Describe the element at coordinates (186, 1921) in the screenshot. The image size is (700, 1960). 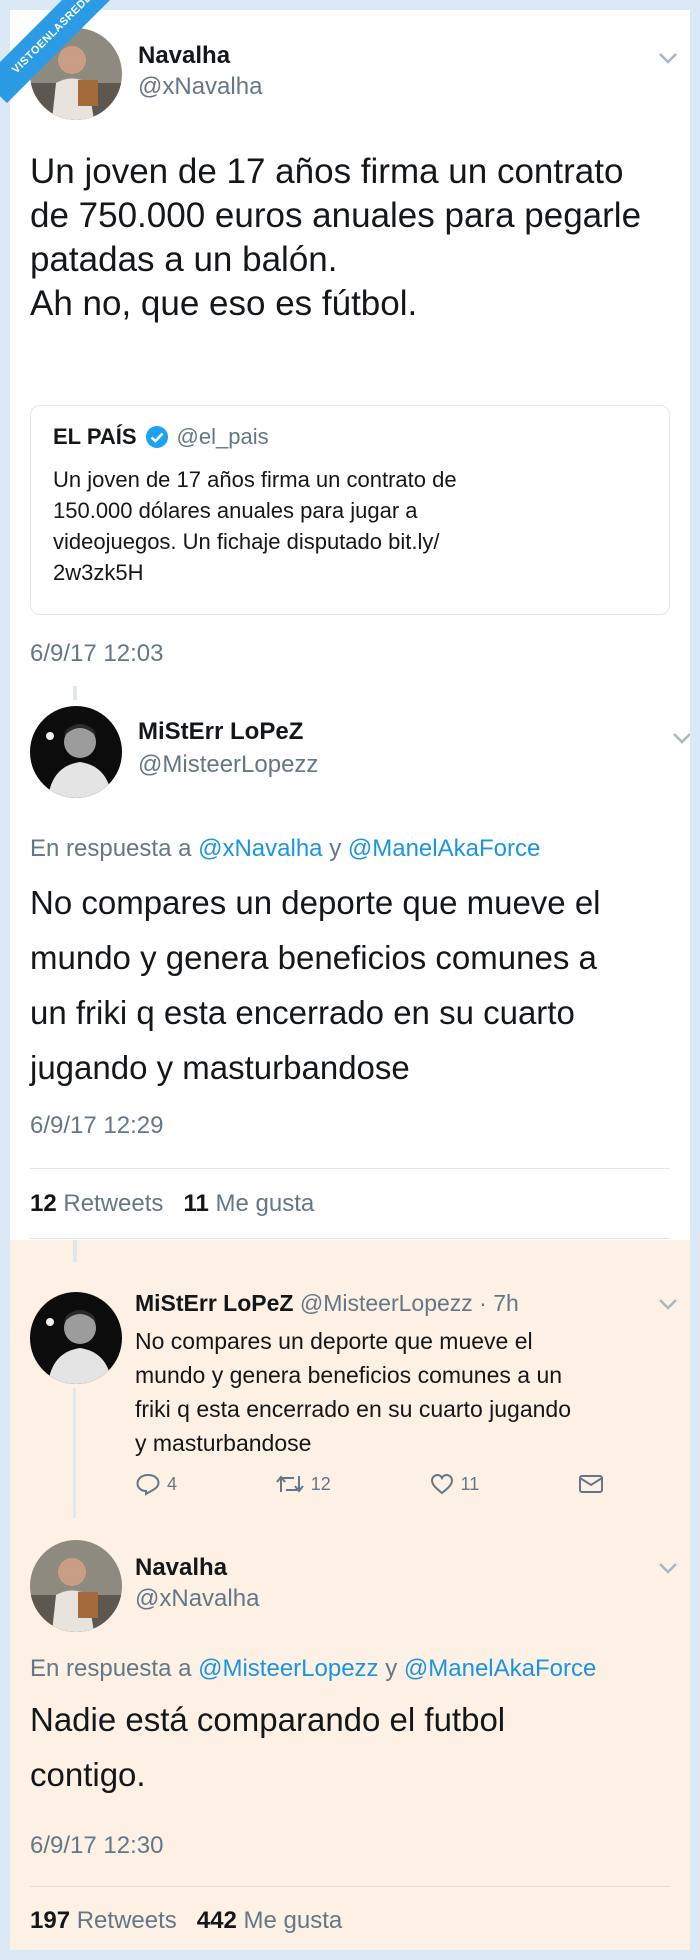
I see `engagement-stats: 197 Retweets 442 Me gusta` at that location.